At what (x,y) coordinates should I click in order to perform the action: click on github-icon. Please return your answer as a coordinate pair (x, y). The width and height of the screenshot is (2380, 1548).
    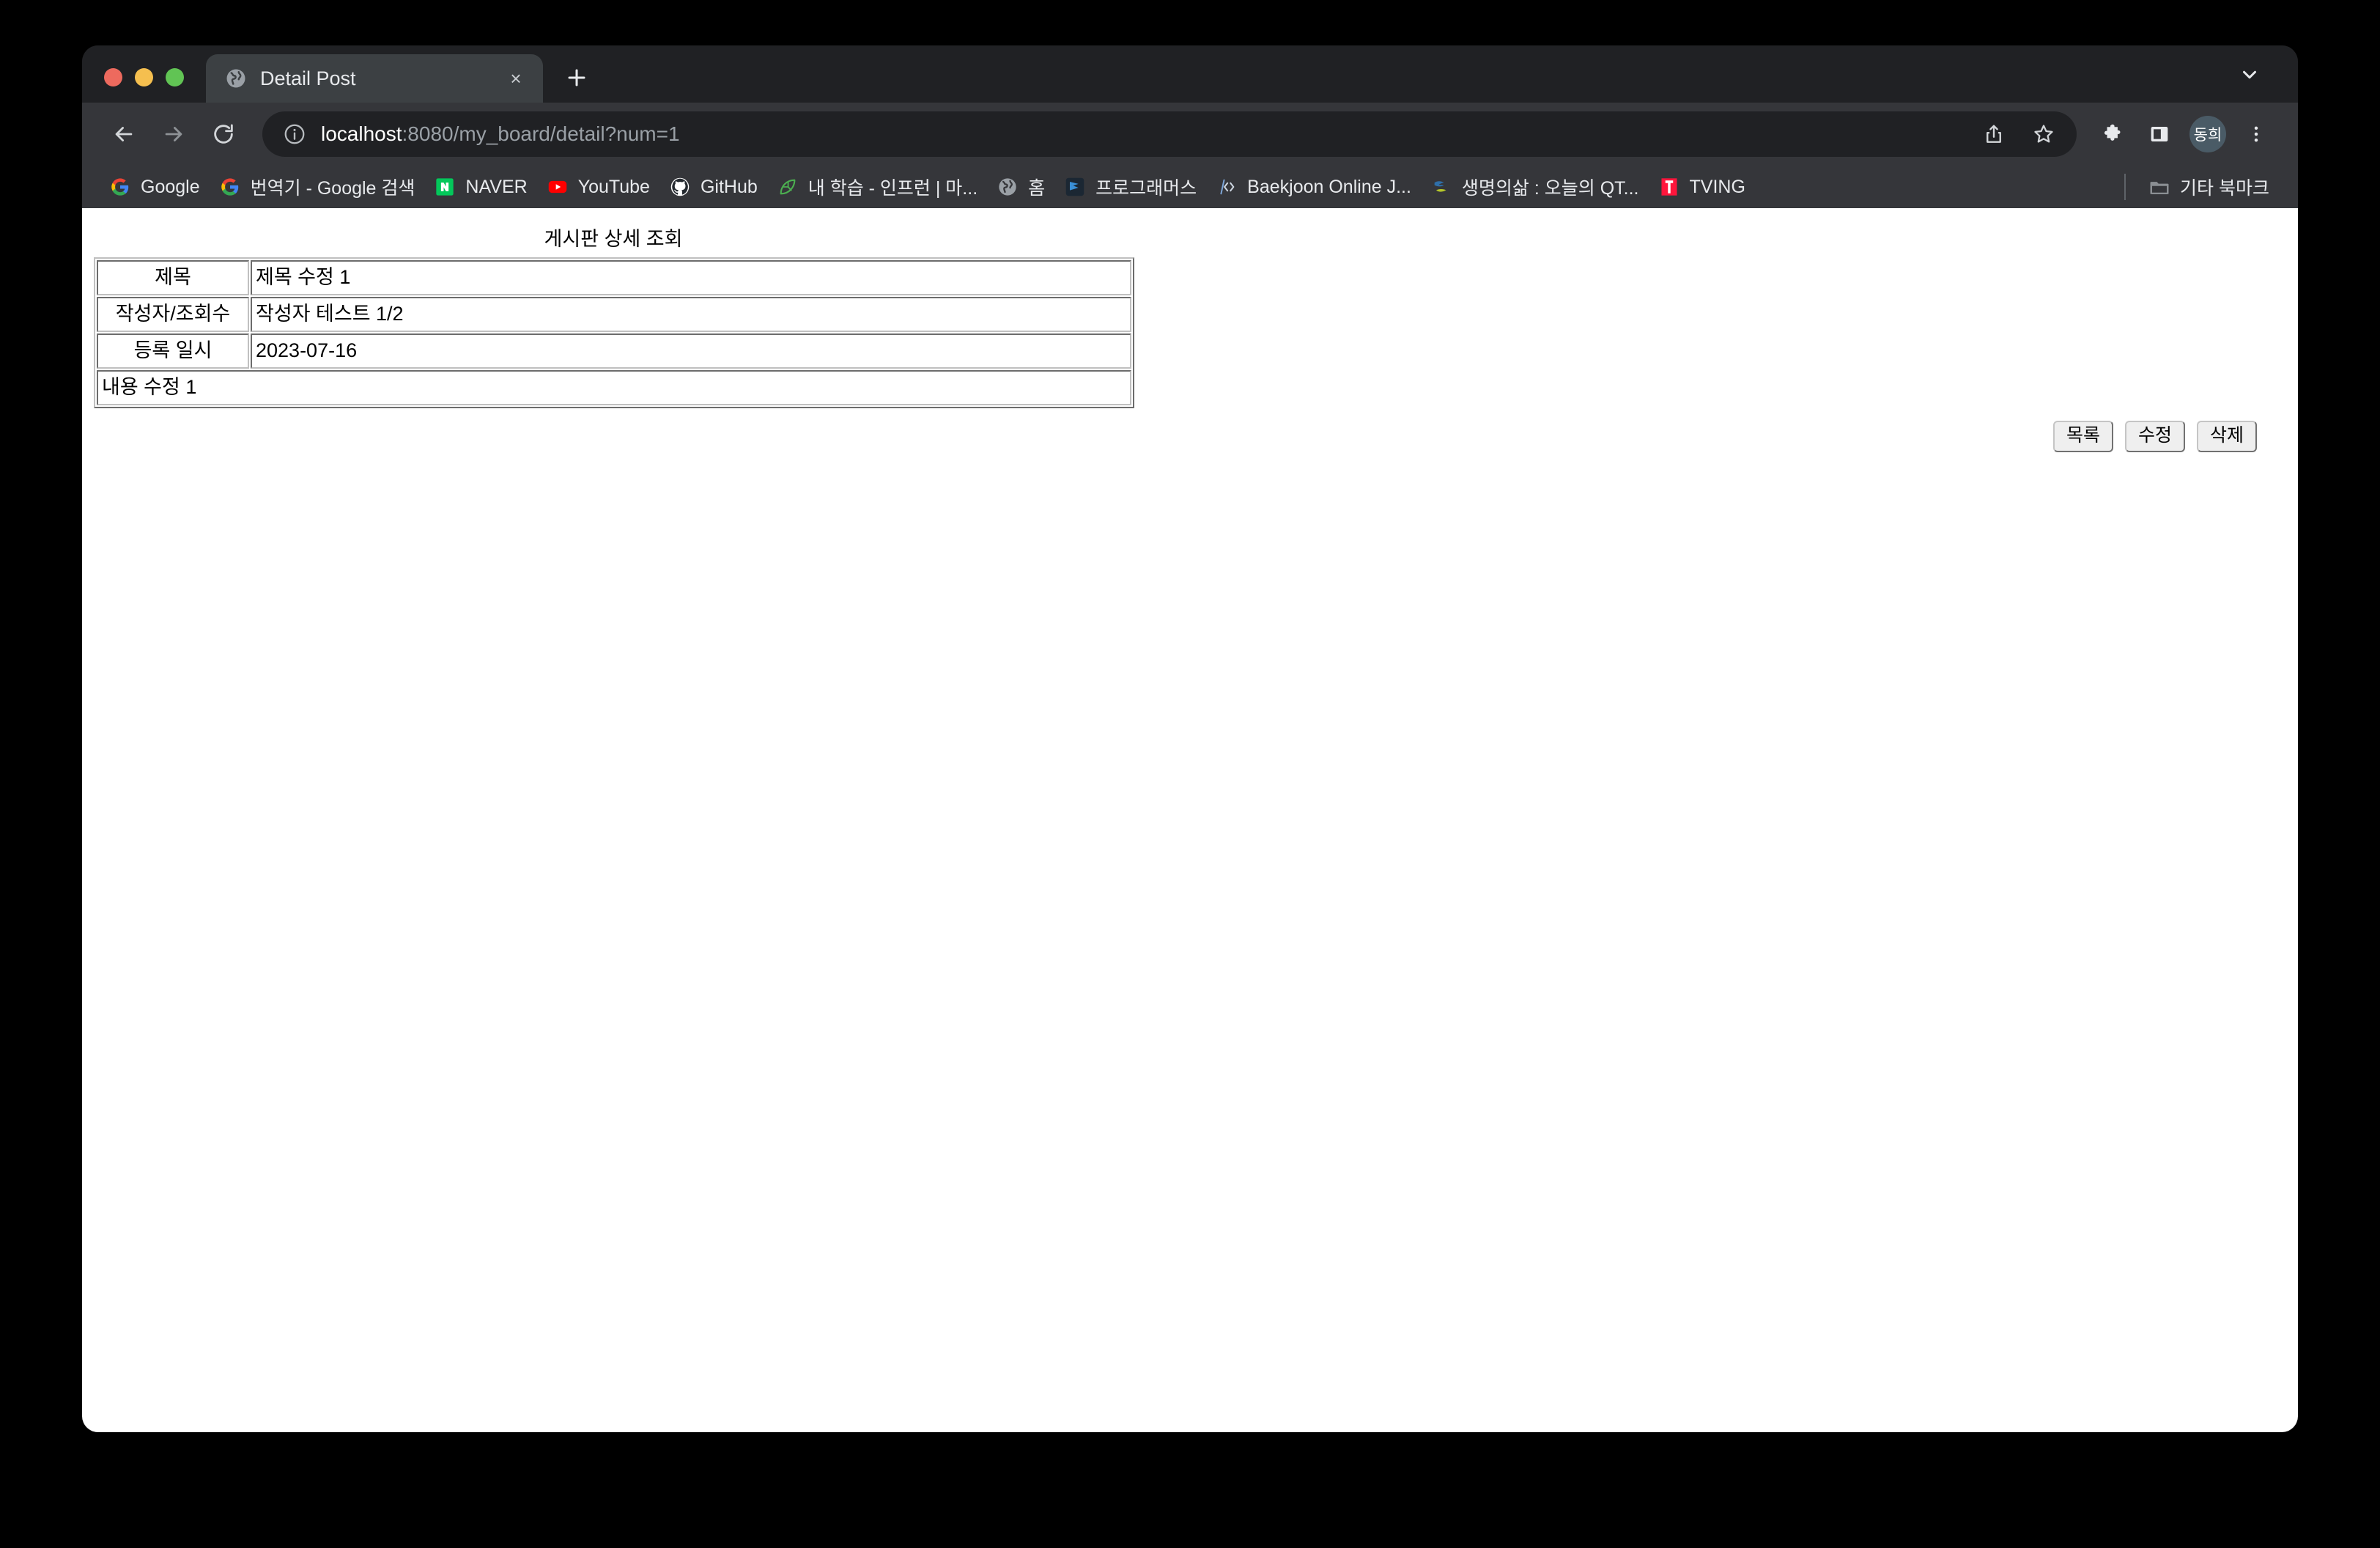
    Looking at the image, I should click on (680, 187).